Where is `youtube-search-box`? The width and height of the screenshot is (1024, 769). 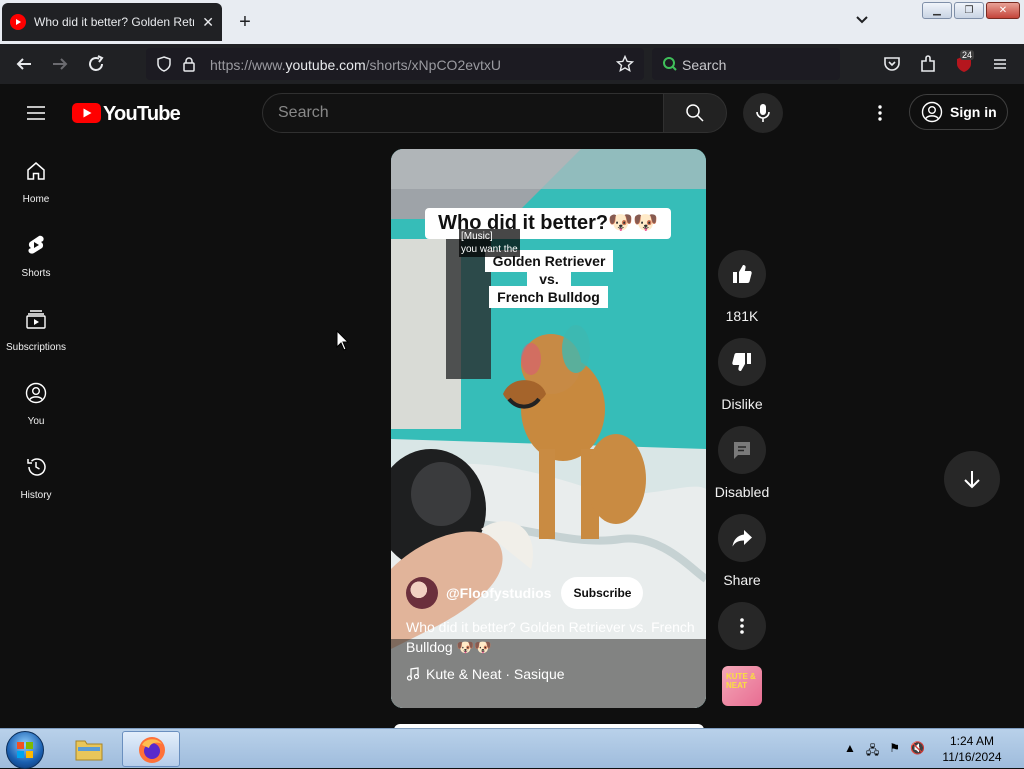
youtube-search-box is located at coordinates (463, 113).